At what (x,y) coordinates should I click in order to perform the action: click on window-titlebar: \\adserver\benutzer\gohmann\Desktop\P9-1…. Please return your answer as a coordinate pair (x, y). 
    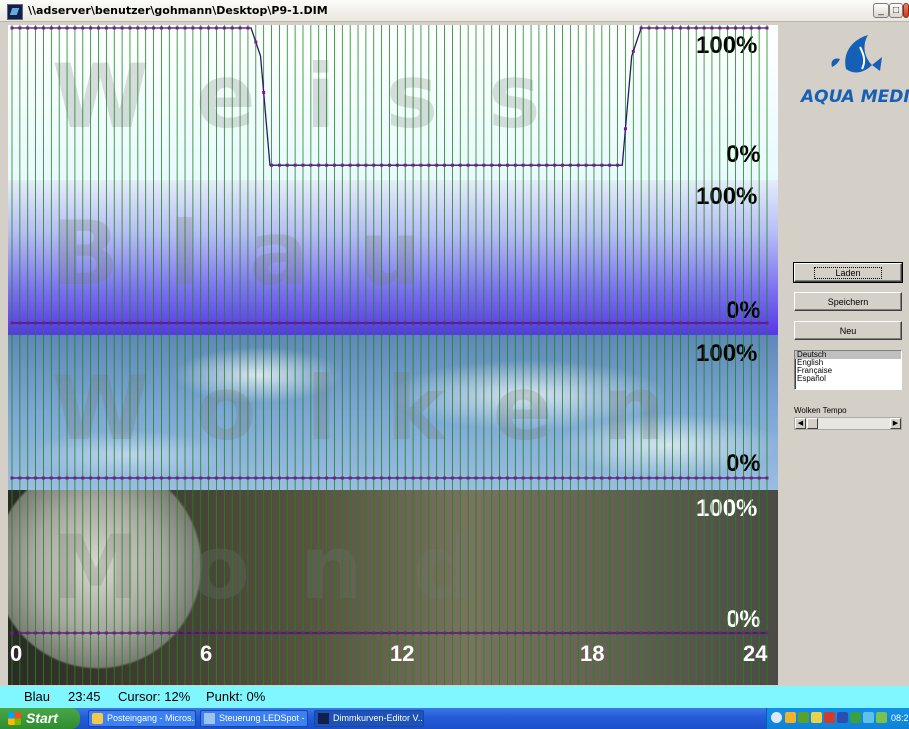
    Looking at the image, I should click on (454, 11).